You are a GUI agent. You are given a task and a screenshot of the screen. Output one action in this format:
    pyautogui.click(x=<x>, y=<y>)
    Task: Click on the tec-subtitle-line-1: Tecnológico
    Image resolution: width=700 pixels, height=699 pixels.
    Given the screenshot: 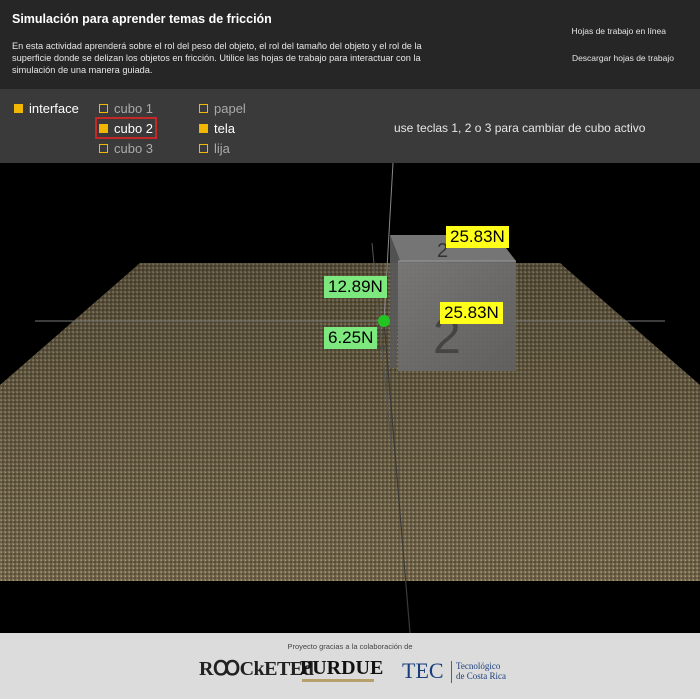 What is the action you would take?
    pyautogui.click(x=478, y=666)
    